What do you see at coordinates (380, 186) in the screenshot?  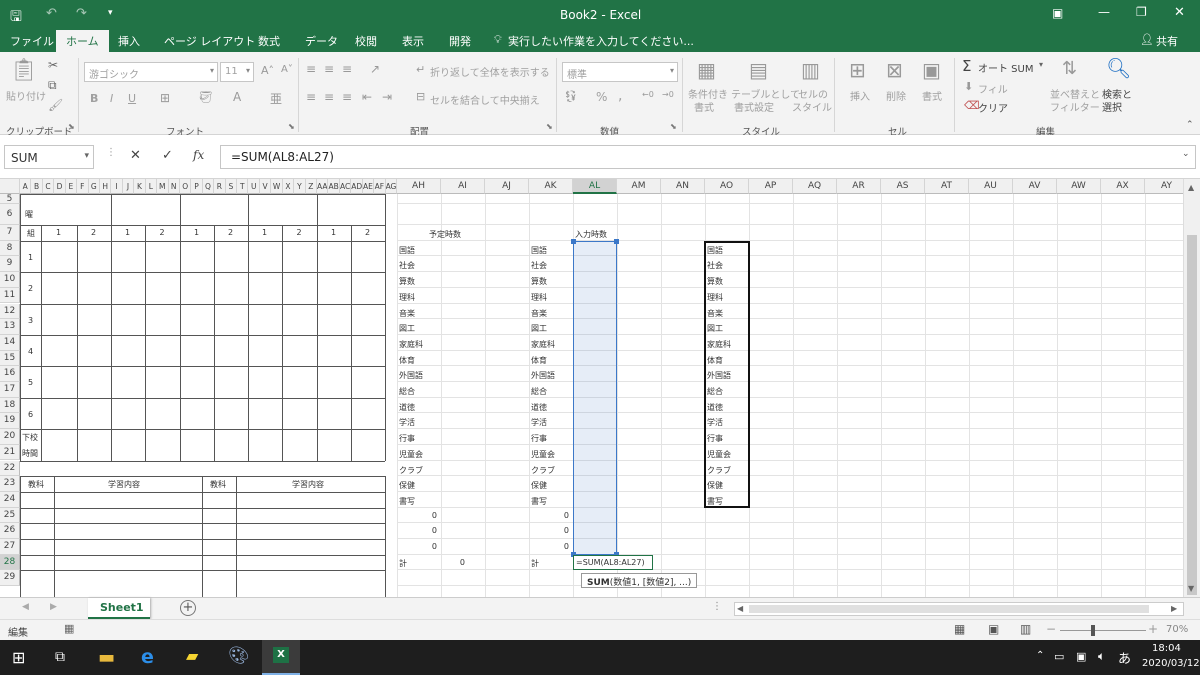 I see `column-header: AF` at bounding box center [380, 186].